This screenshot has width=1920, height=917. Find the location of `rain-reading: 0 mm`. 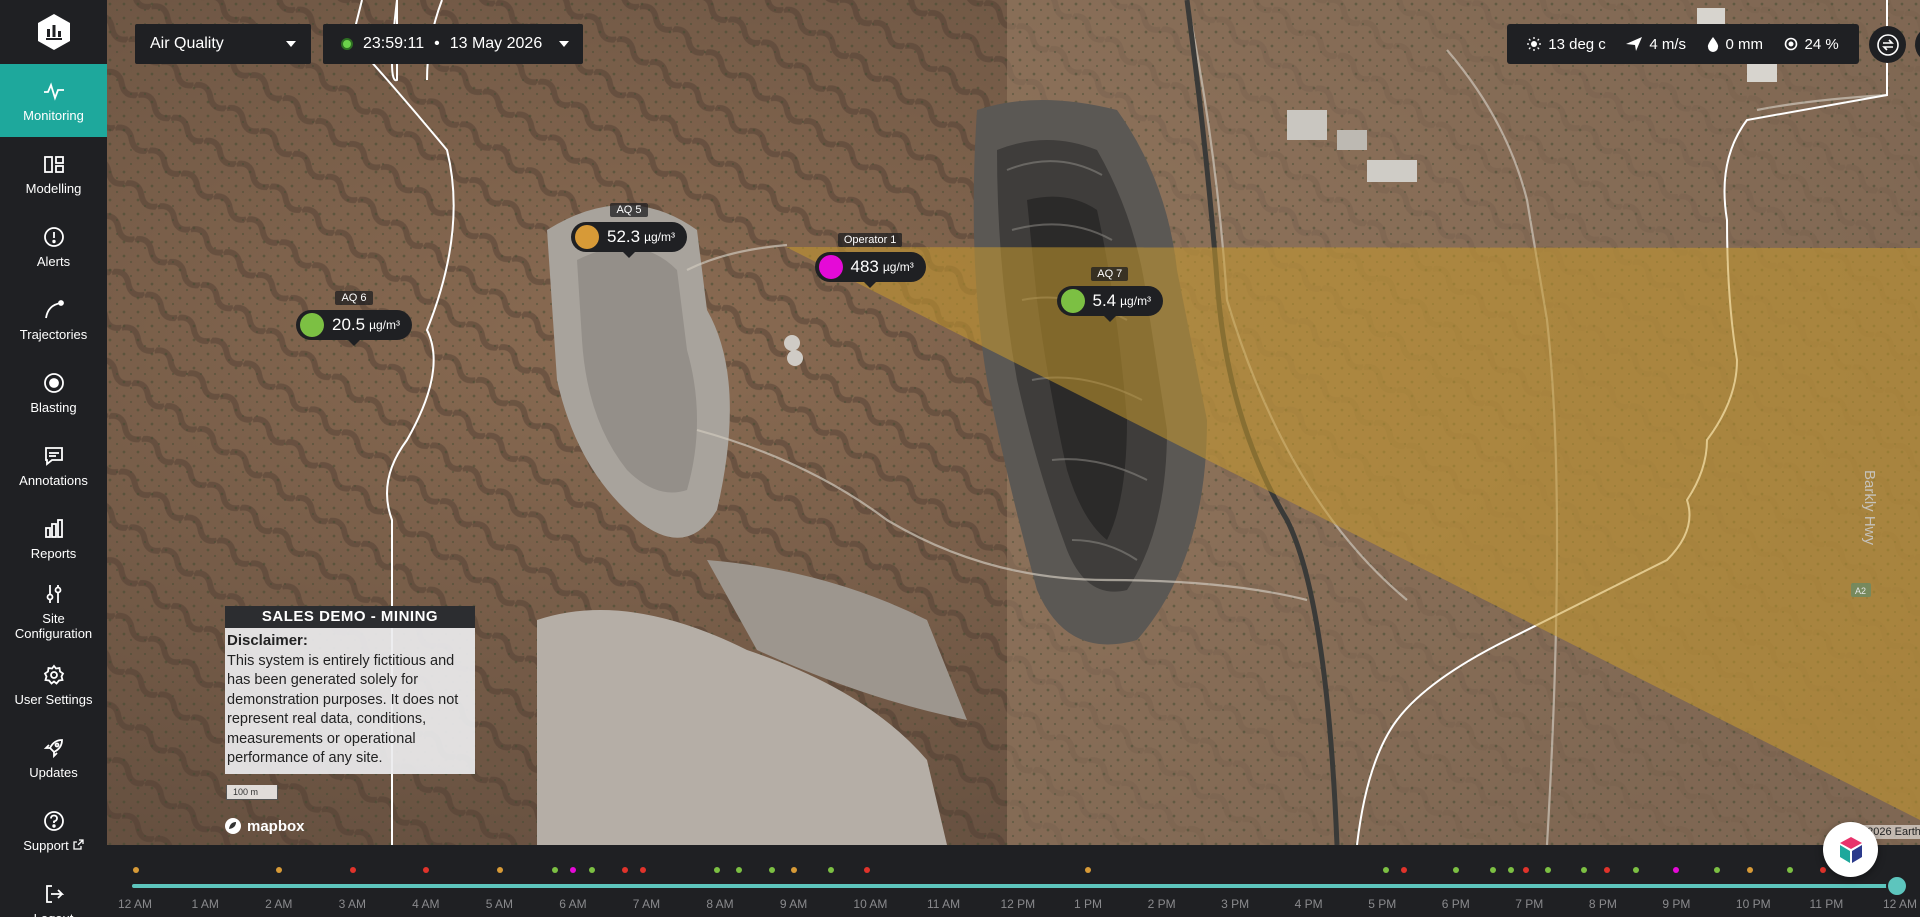

rain-reading: 0 mm is located at coordinates (1735, 44).